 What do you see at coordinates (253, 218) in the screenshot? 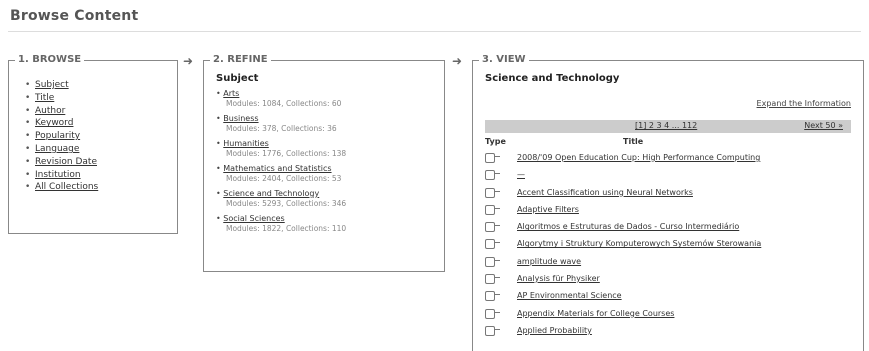
I see `subject-link-social-sciences: Social Sciences` at bounding box center [253, 218].